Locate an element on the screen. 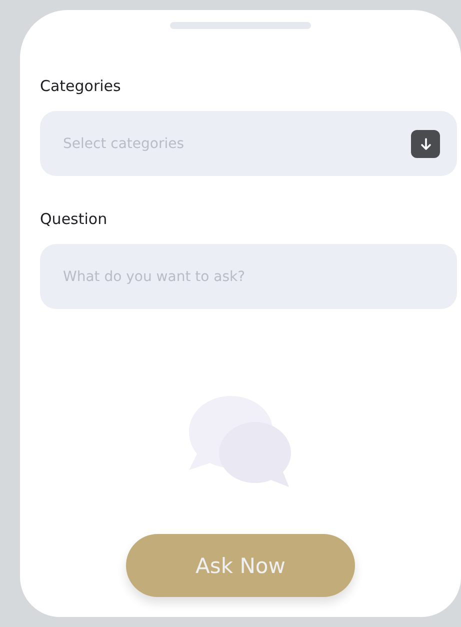 This screenshot has height=627, width=461. drag-handle is located at coordinates (240, 25).